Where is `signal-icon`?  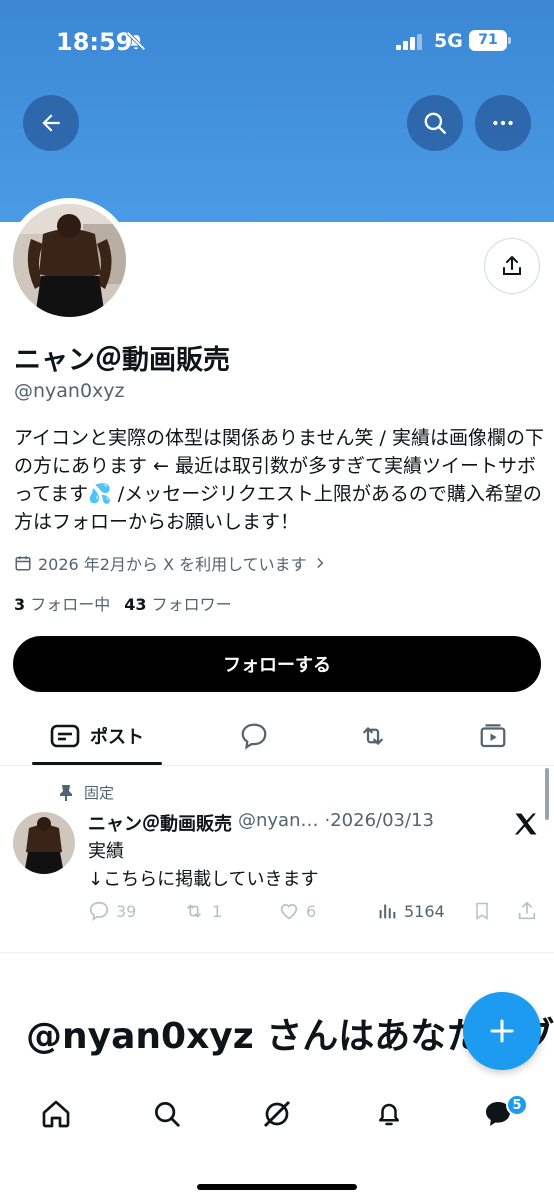 signal-icon is located at coordinates (409, 42).